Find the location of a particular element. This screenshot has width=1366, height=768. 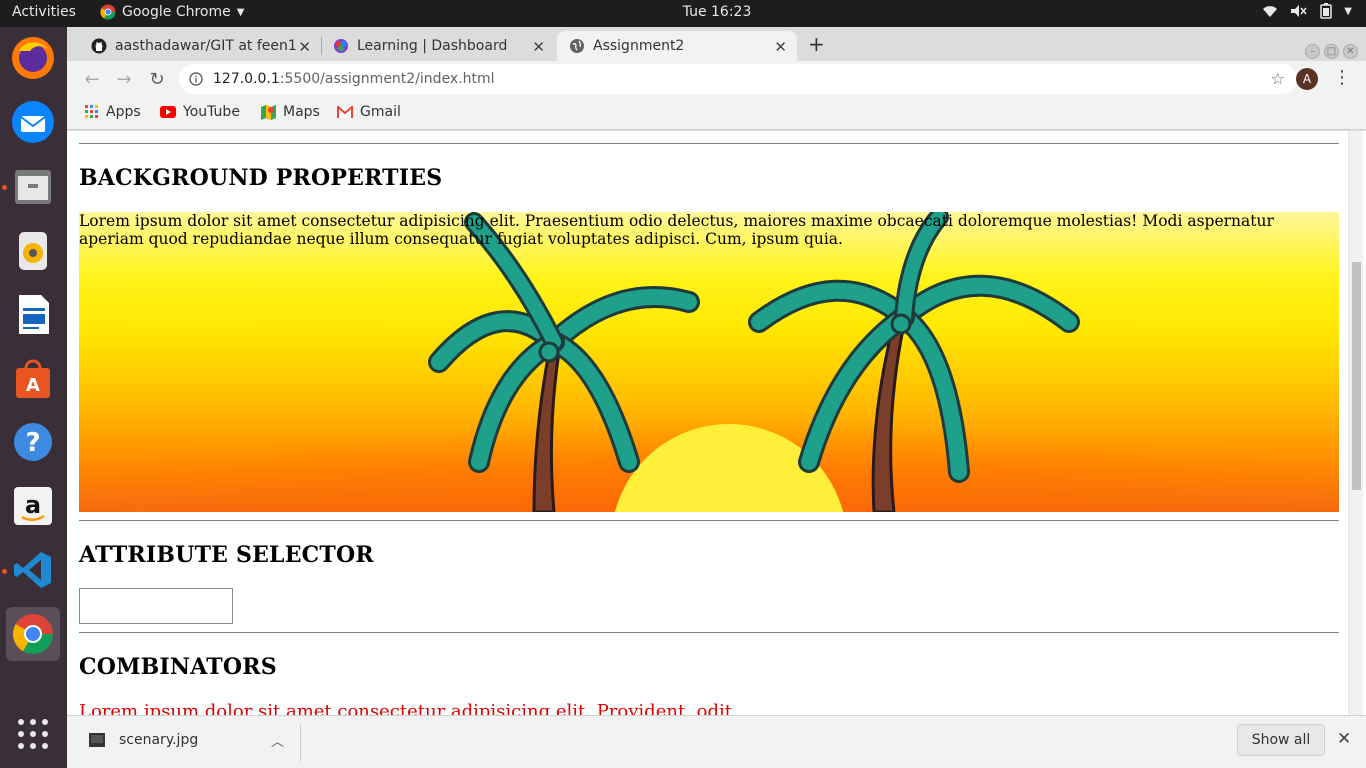

forward-icon: → is located at coordinates (124, 79).